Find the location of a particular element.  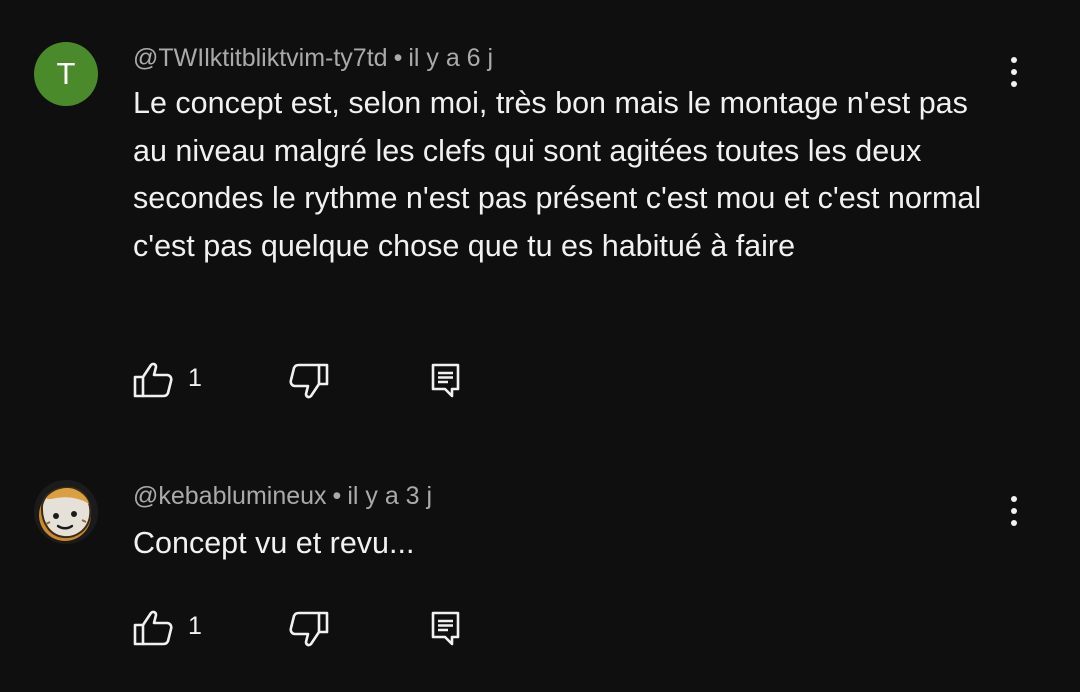

comment-author: @TWIlktitbliktvim-ty7td is located at coordinates (260, 58).